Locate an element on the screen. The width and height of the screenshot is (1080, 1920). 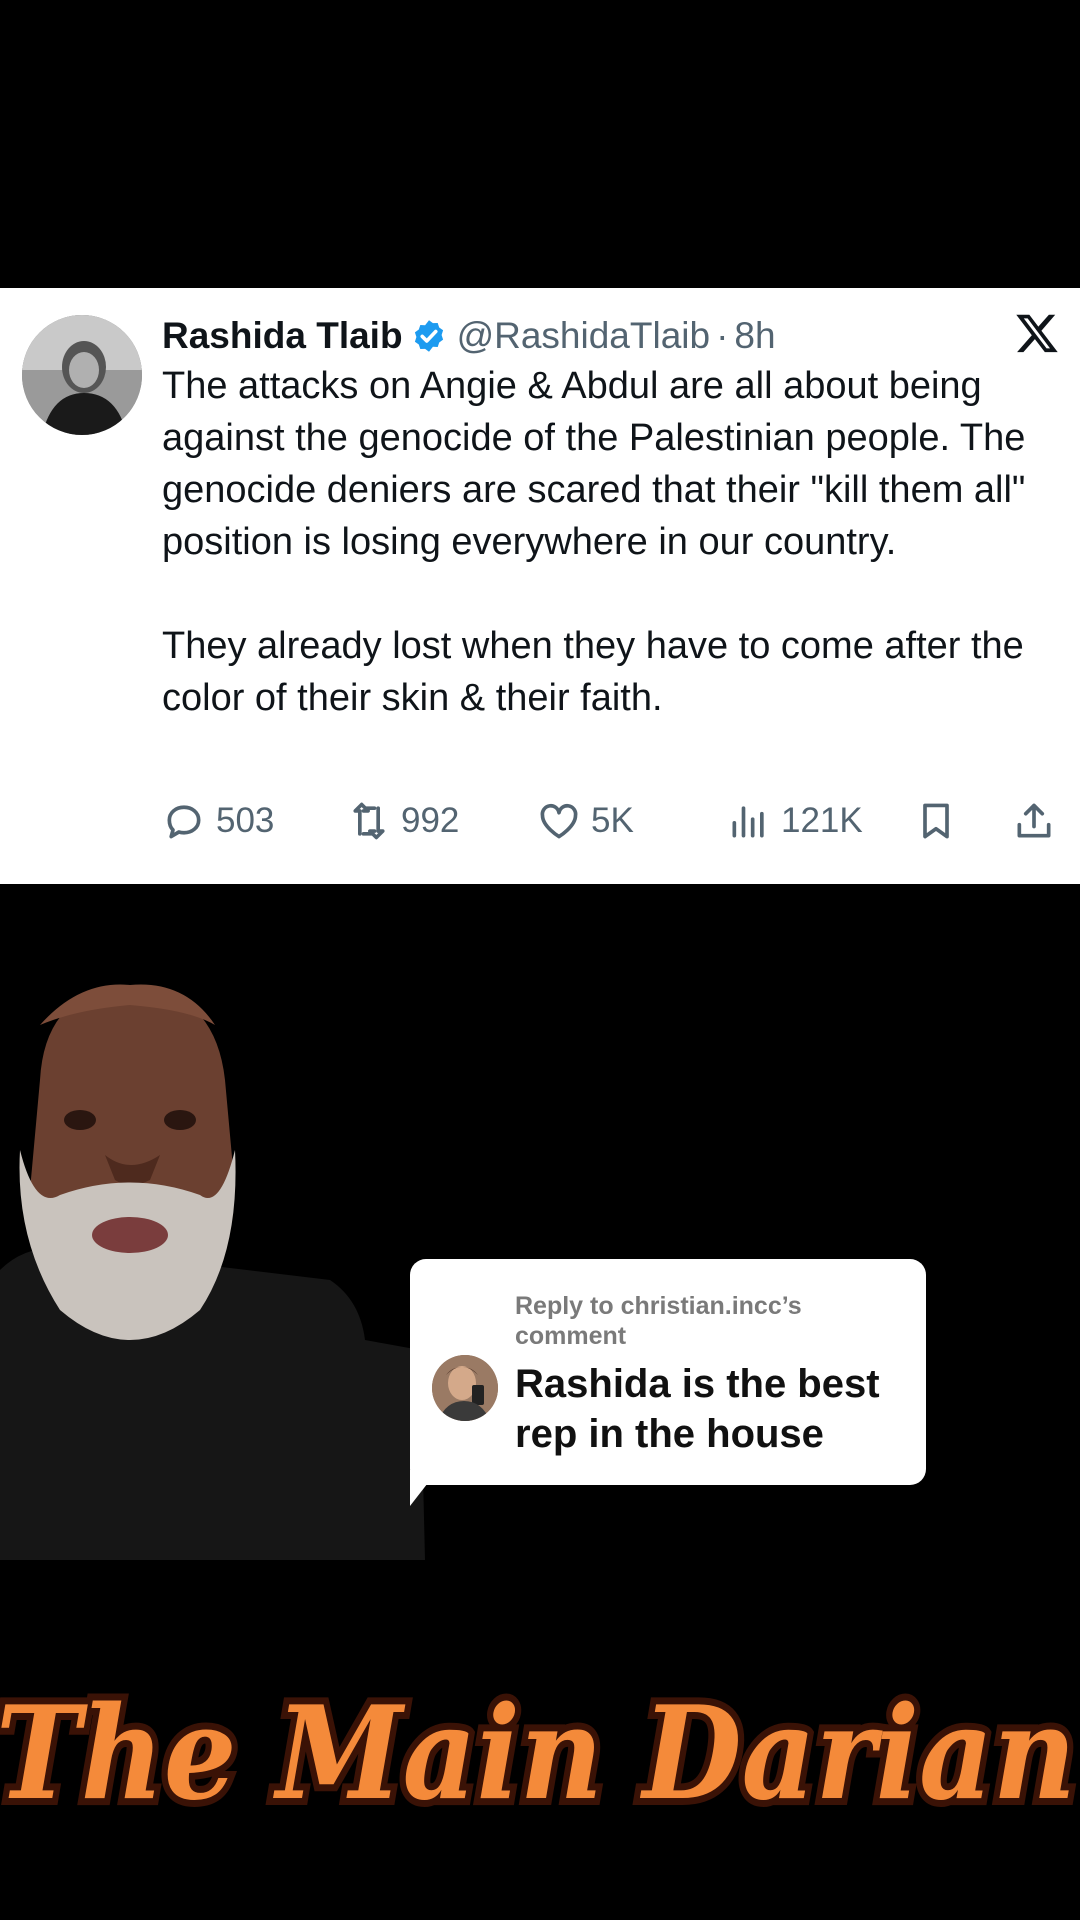
heart-icon is located at coordinates (559, 821).